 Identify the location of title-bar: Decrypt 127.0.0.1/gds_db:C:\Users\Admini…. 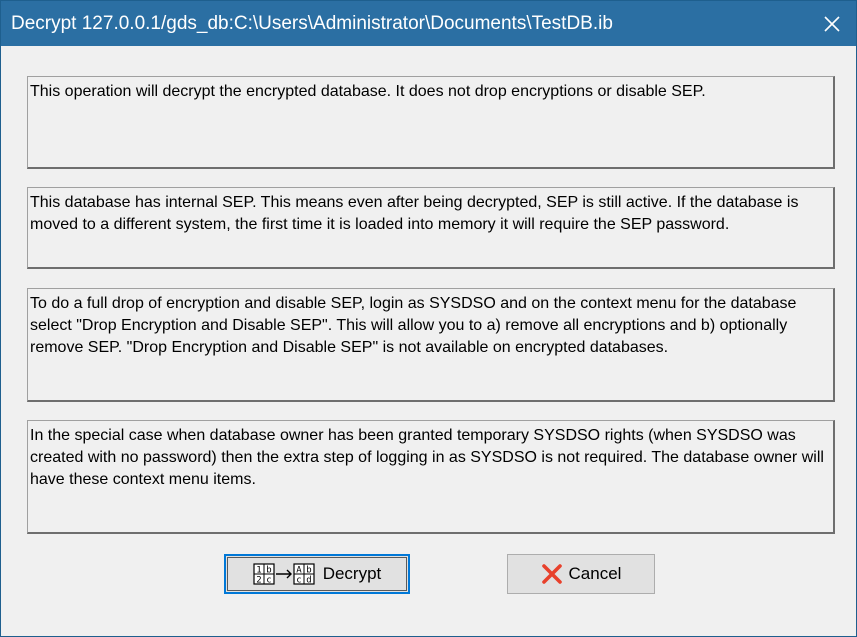
(428, 23).